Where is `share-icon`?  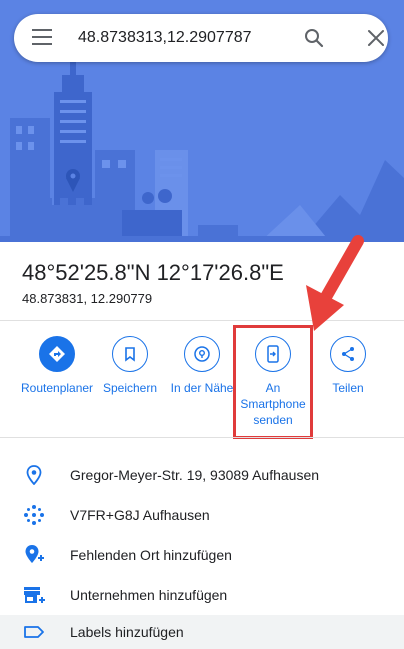
share-icon is located at coordinates (348, 354).